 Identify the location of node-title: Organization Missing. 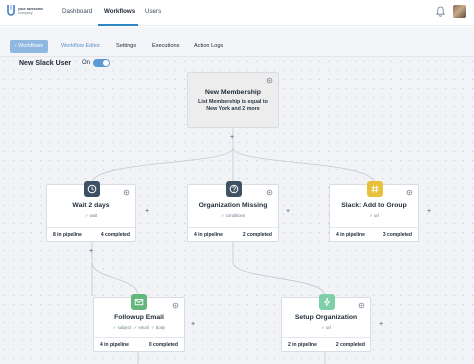
(233, 205).